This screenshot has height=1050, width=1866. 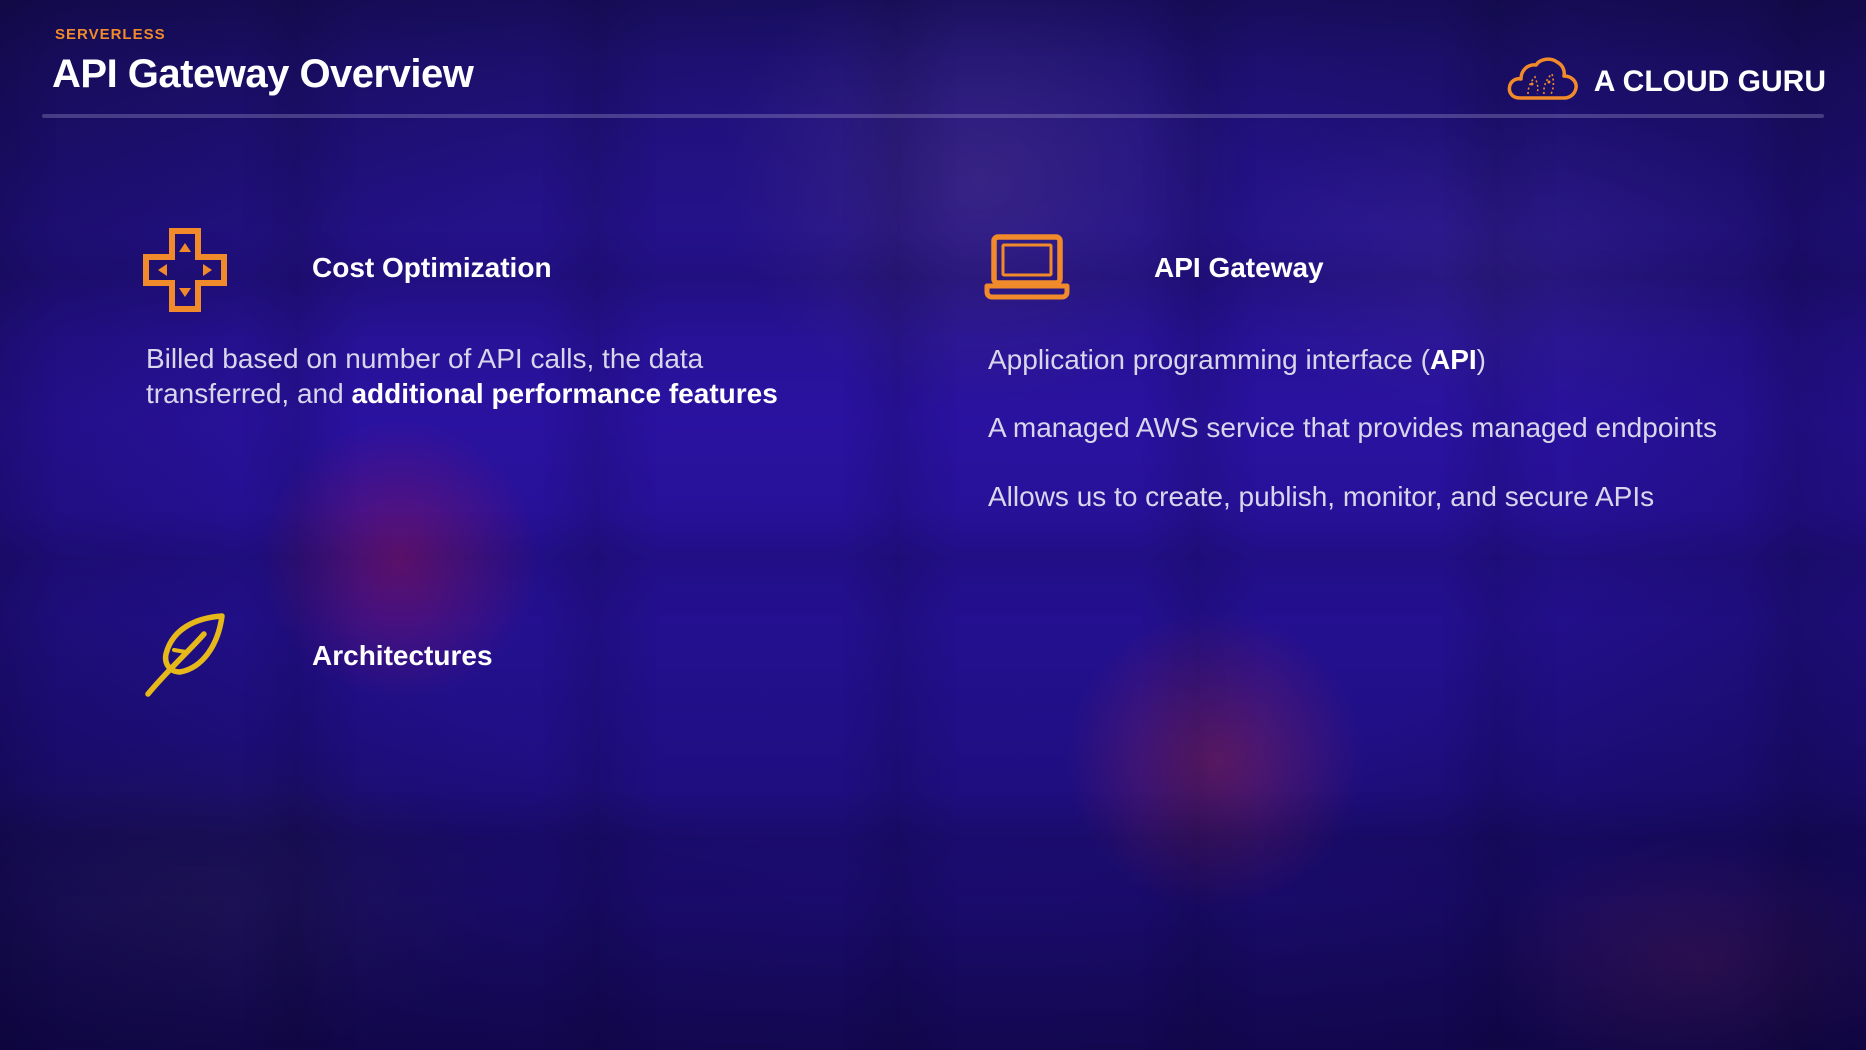 I want to click on cloud-icon, so click(x=1543, y=81).